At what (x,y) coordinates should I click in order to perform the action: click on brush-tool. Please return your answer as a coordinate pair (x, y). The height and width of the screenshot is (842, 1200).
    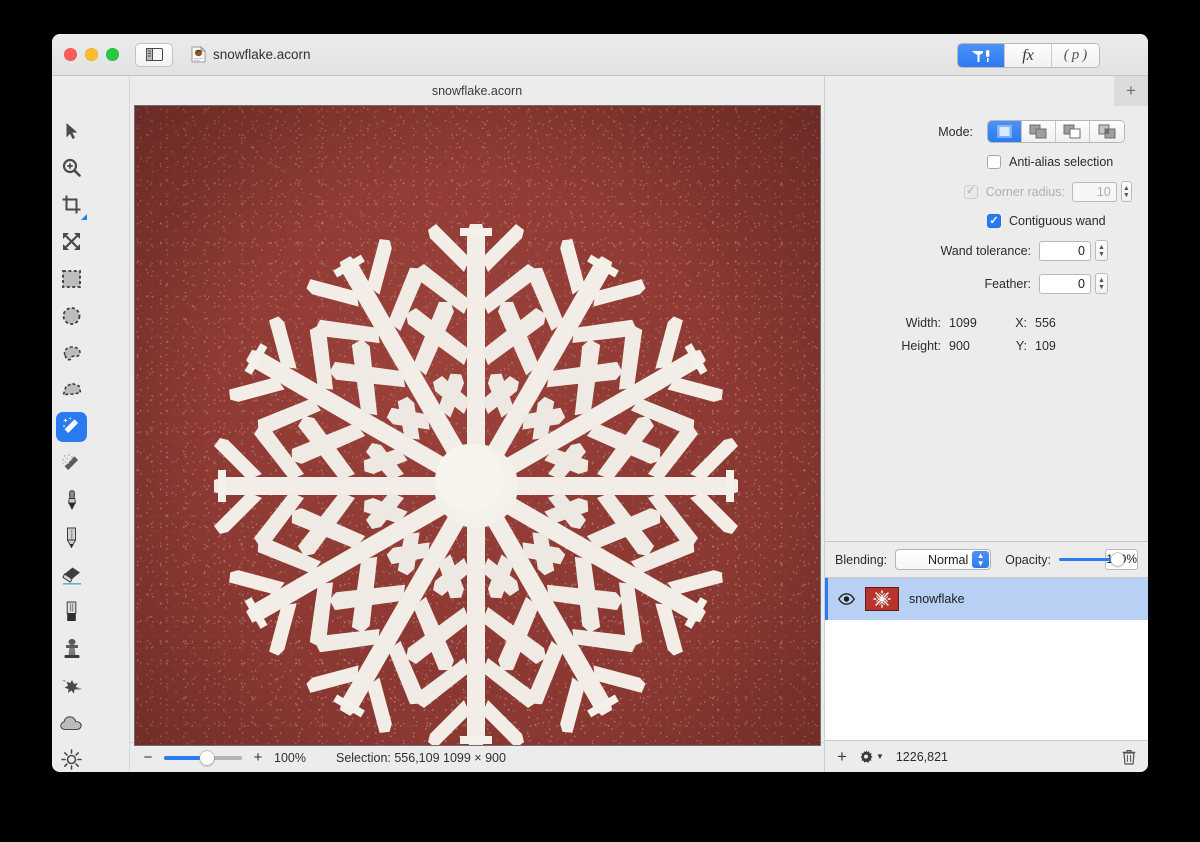
    Looking at the image, I should click on (71, 500).